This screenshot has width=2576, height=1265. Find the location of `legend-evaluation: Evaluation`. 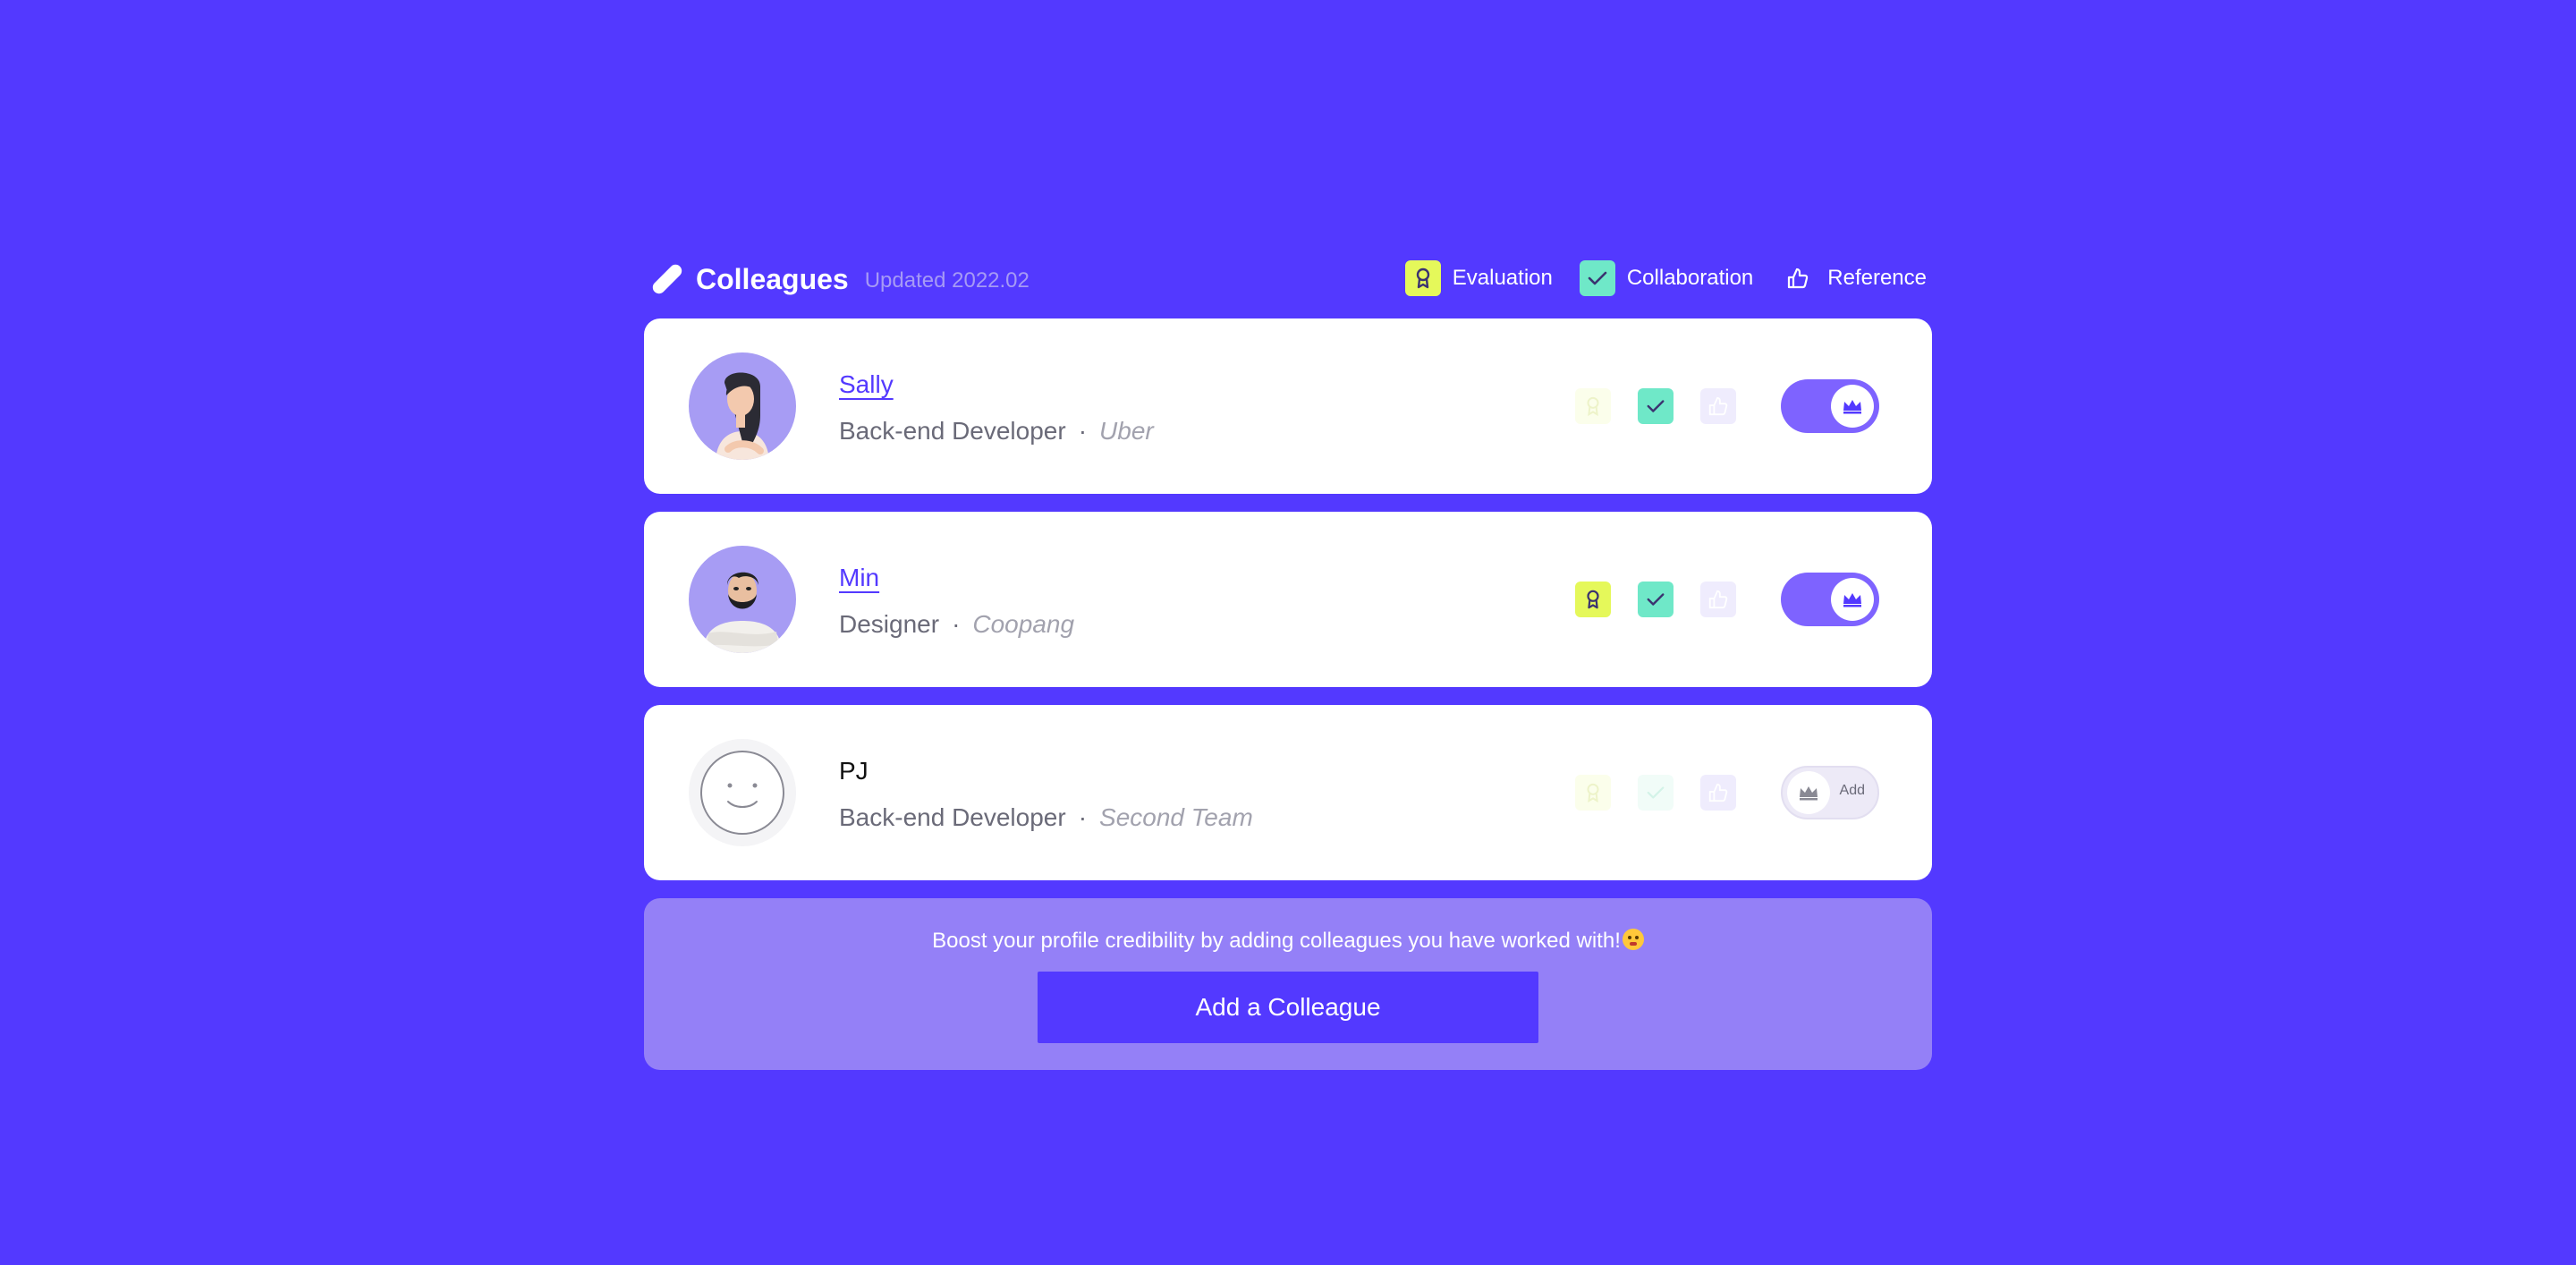

legend-evaluation: Evaluation is located at coordinates (1478, 278).